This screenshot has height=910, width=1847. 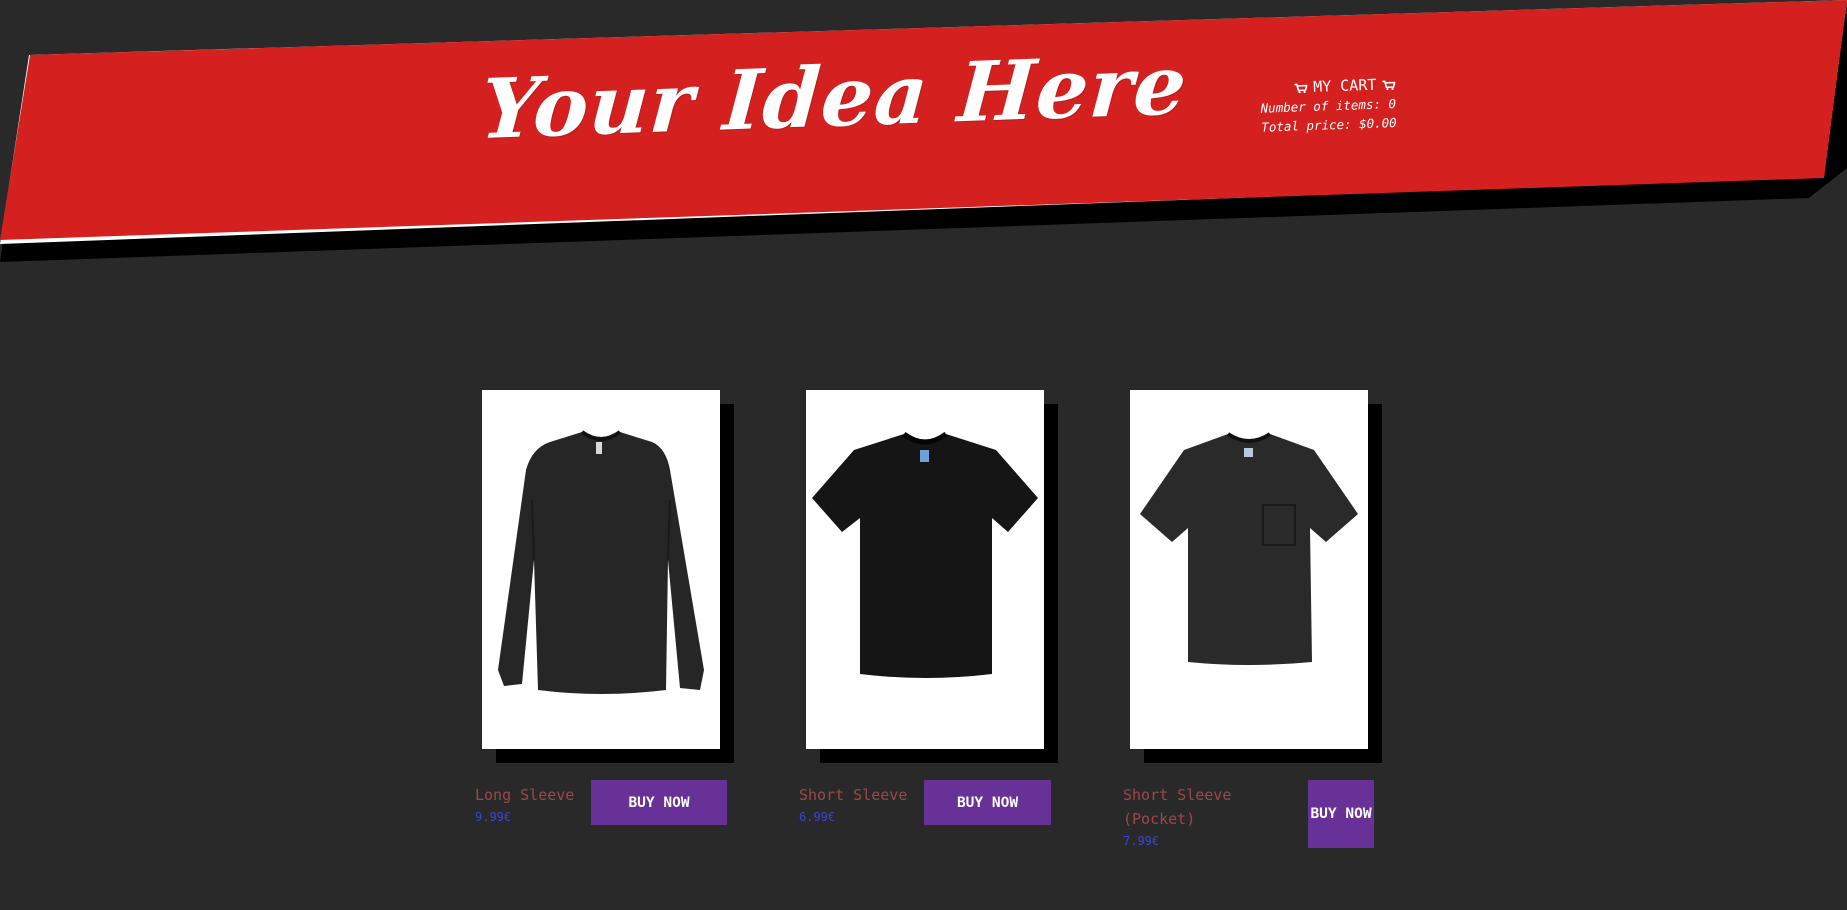 What do you see at coordinates (1141, 841) in the screenshot?
I see `product-price: 7.99€` at bounding box center [1141, 841].